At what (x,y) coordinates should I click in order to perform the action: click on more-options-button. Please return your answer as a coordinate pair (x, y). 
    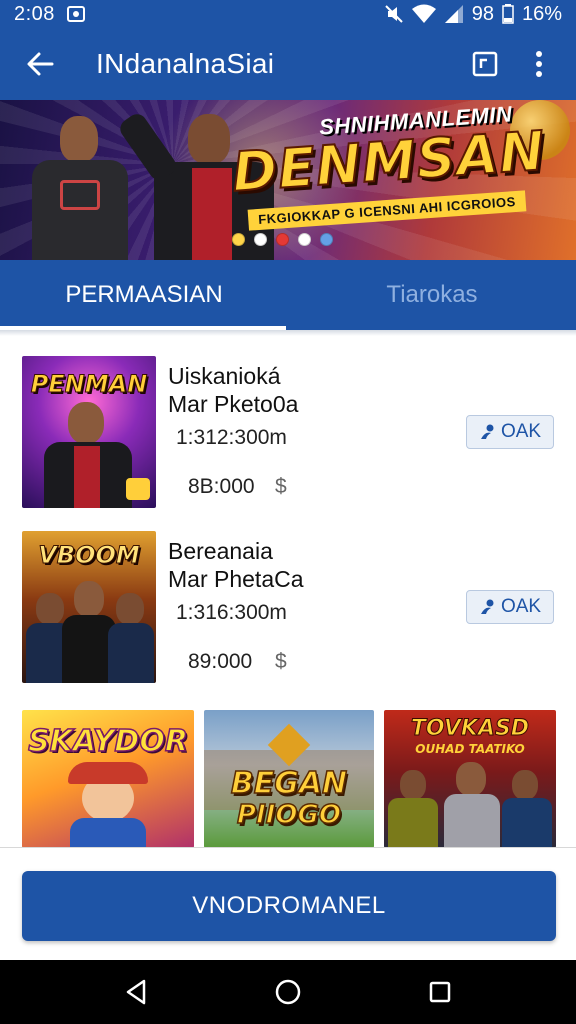
    Looking at the image, I should click on (539, 64).